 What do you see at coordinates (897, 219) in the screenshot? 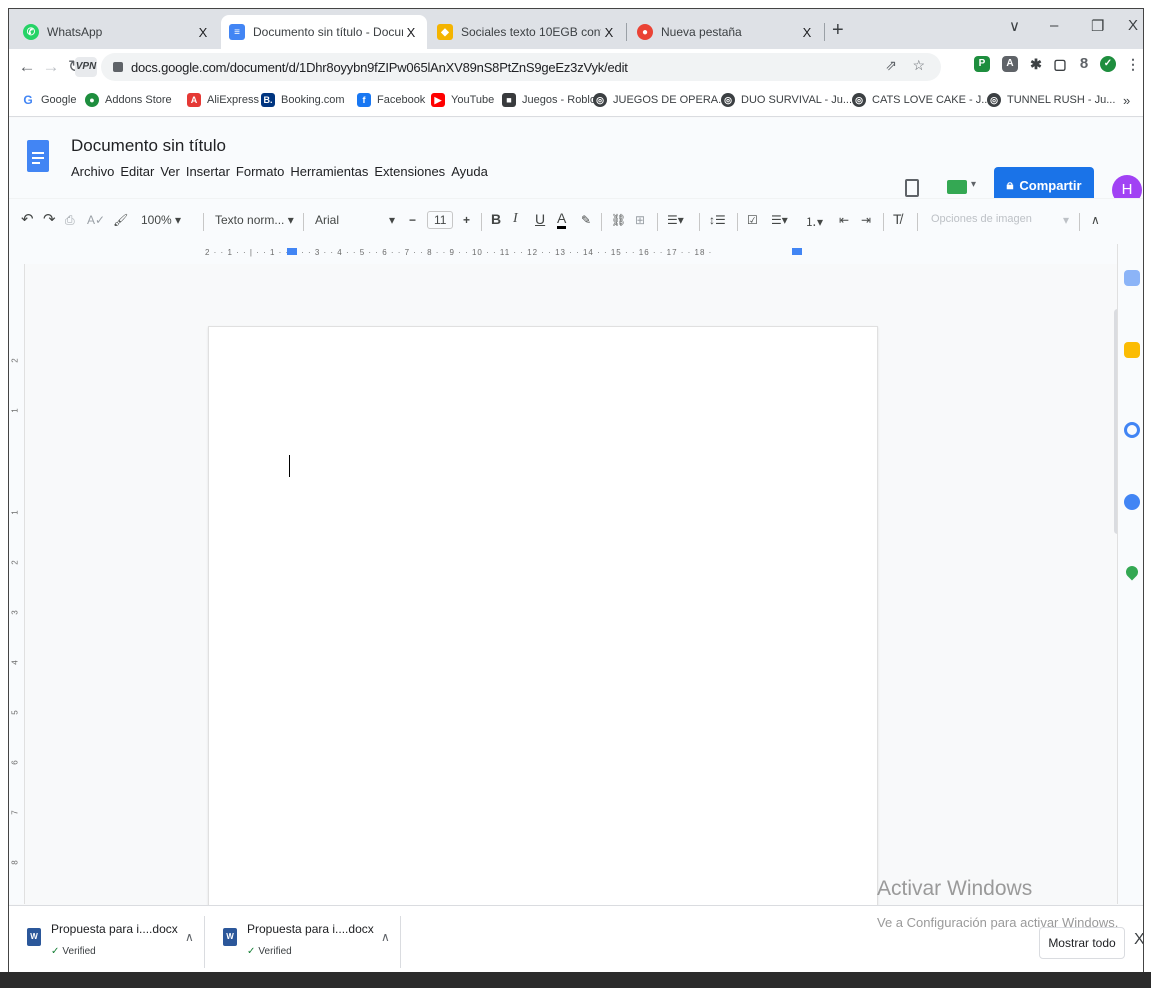
I see `clear-formatting-icon: T̸` at bounding box center [897, 219].